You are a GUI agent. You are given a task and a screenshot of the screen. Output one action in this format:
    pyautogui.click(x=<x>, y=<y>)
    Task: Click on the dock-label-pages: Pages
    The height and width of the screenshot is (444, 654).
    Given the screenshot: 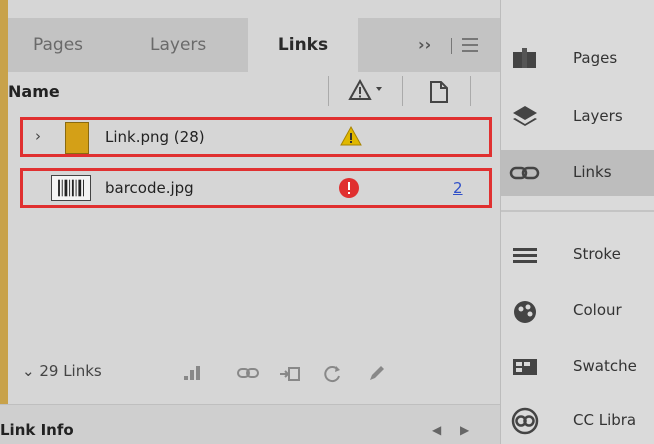 What is the action you would take?
    pyautogui.click(x=595, y=58)
    